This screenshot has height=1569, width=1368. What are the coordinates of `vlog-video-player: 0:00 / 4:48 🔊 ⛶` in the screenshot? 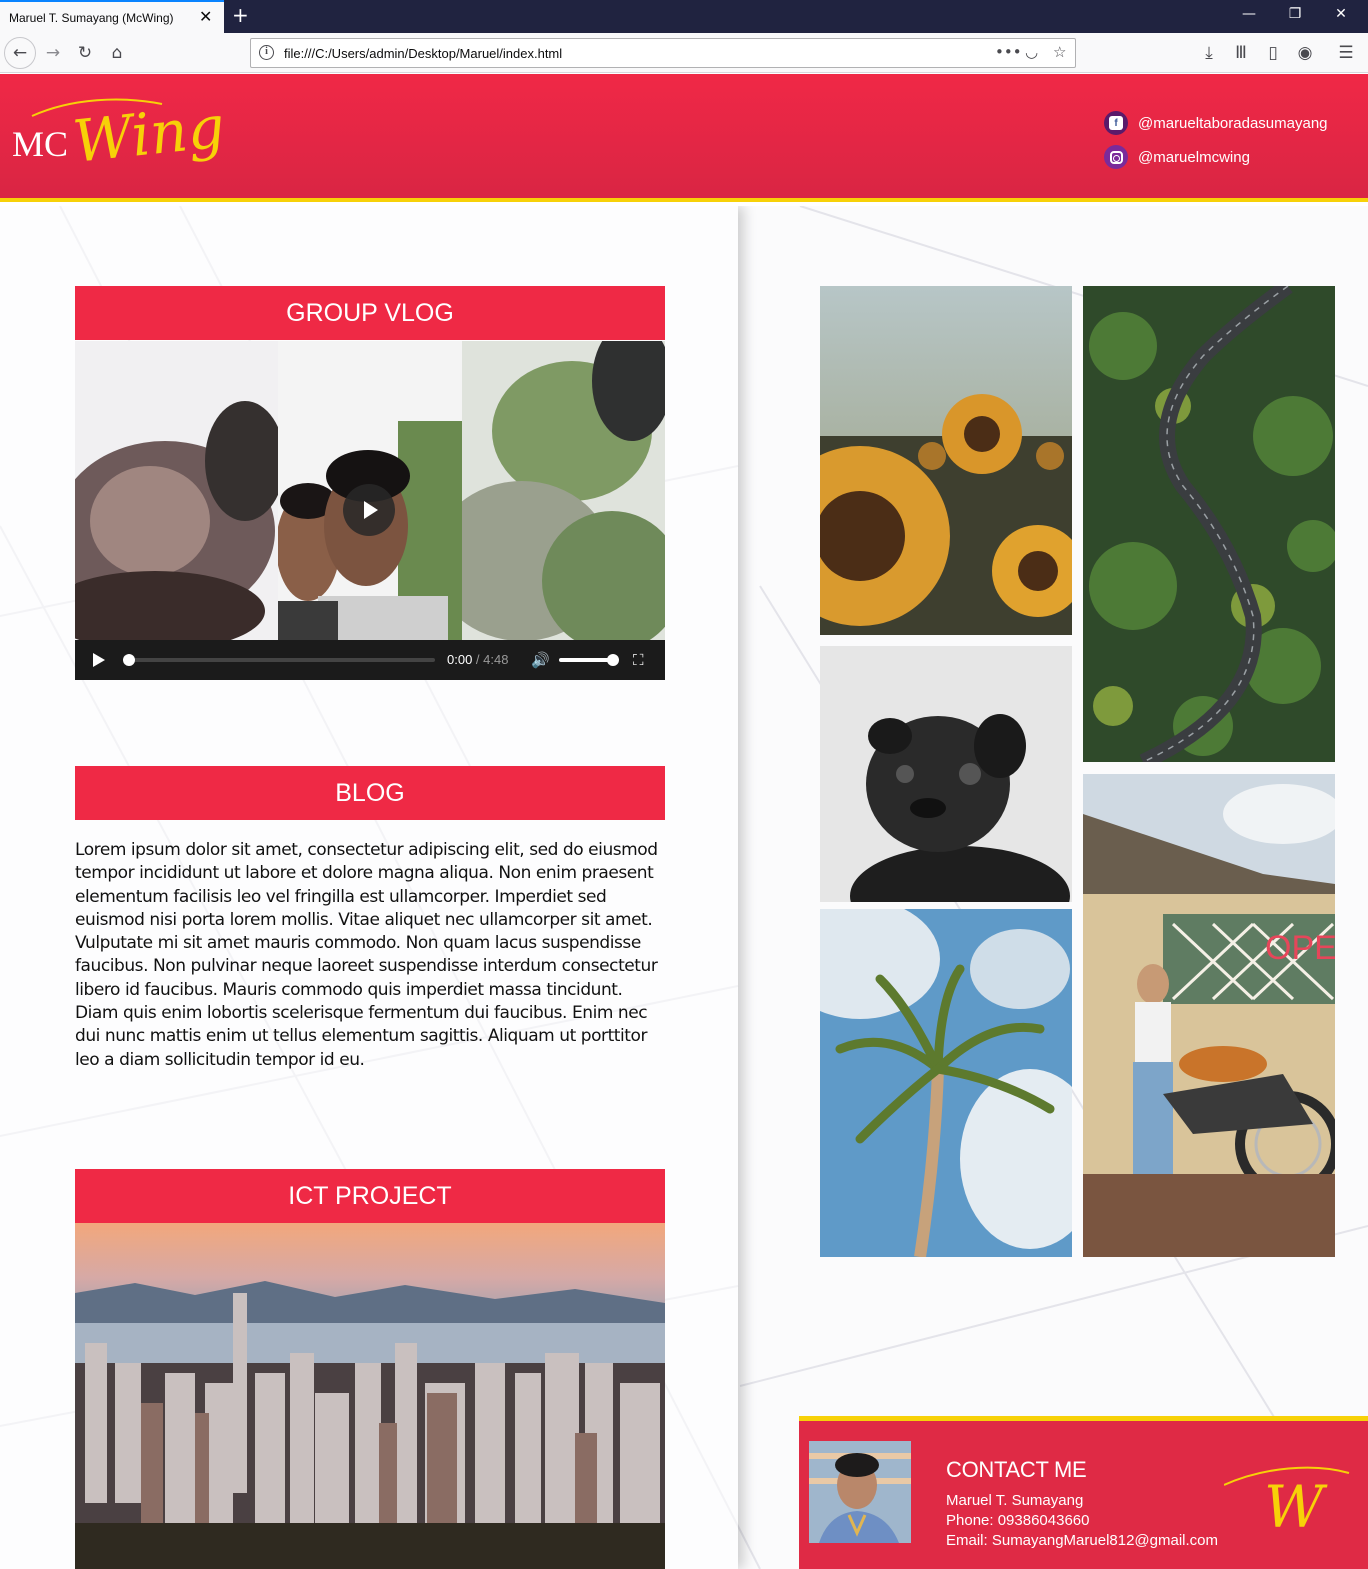 It's located at (370, 510).